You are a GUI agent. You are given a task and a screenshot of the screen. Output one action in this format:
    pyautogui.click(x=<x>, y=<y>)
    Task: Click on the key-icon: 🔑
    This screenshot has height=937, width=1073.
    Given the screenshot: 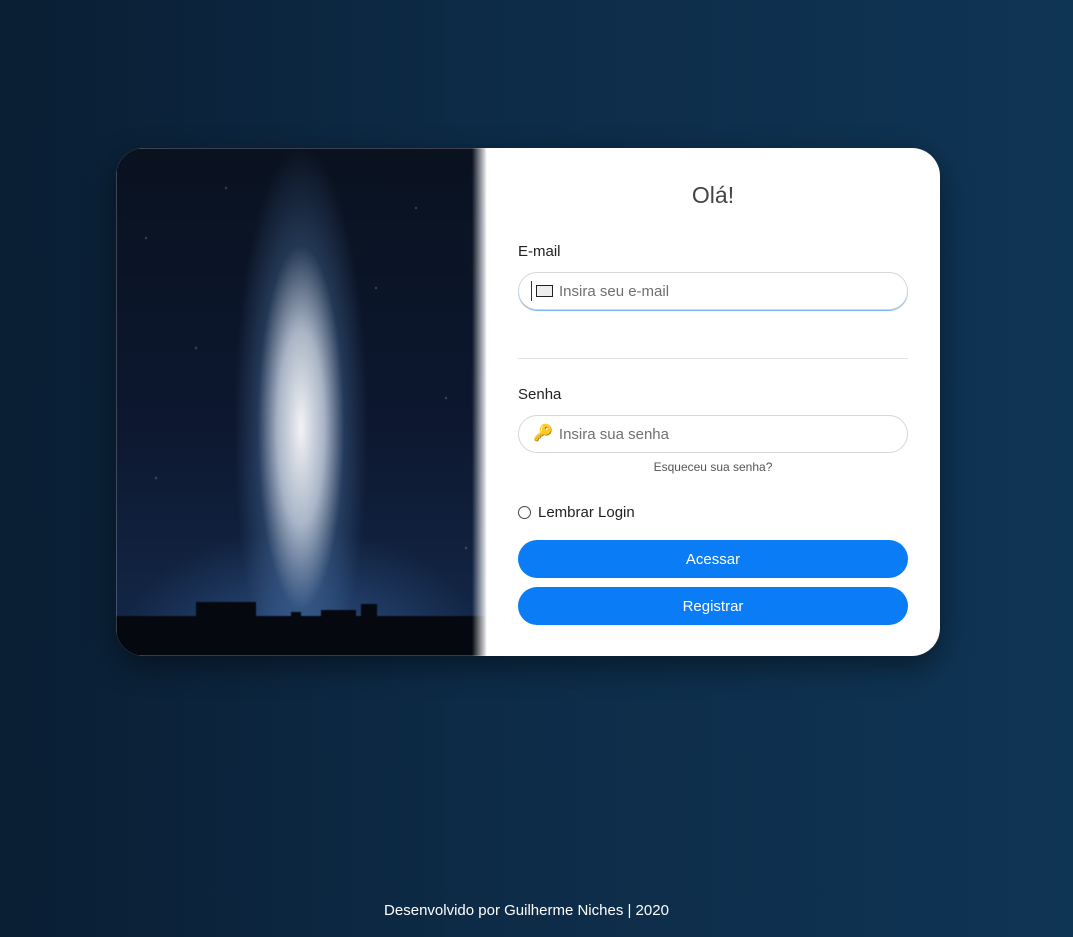 What is the action you would take?
    pyautogui.click(x=543, y=433)
    